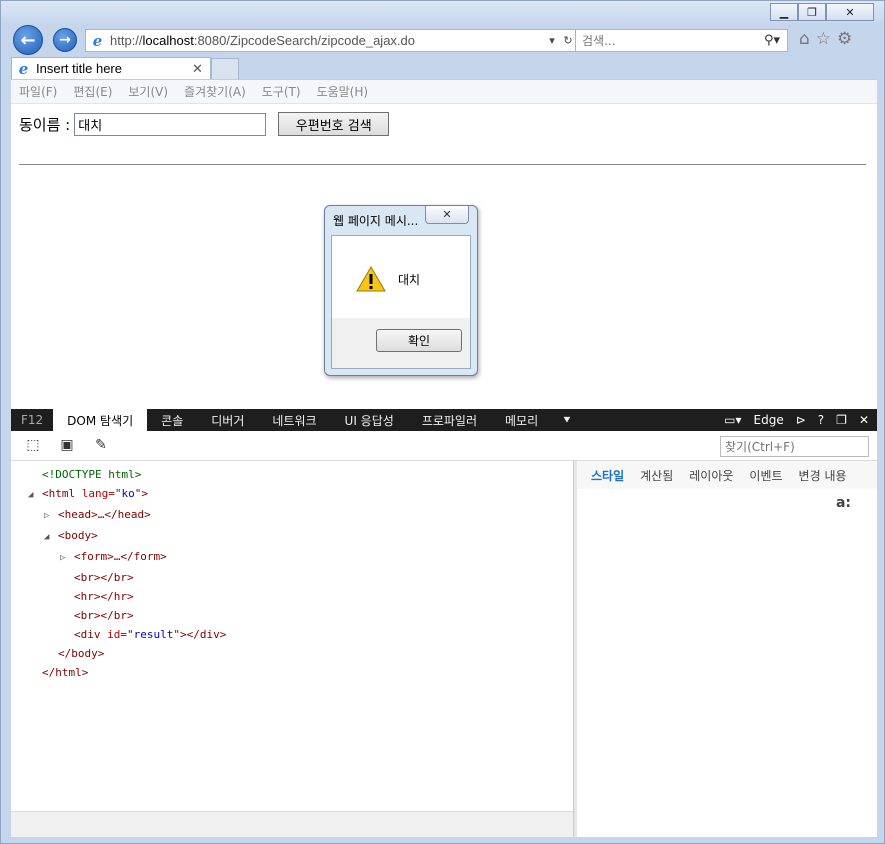 Image resolution: width=885 pixels, height=844 pixels. What do you see at coordinates (794, 446) in the screenshot?
I see `find-input` at bounding box center [794, 446].